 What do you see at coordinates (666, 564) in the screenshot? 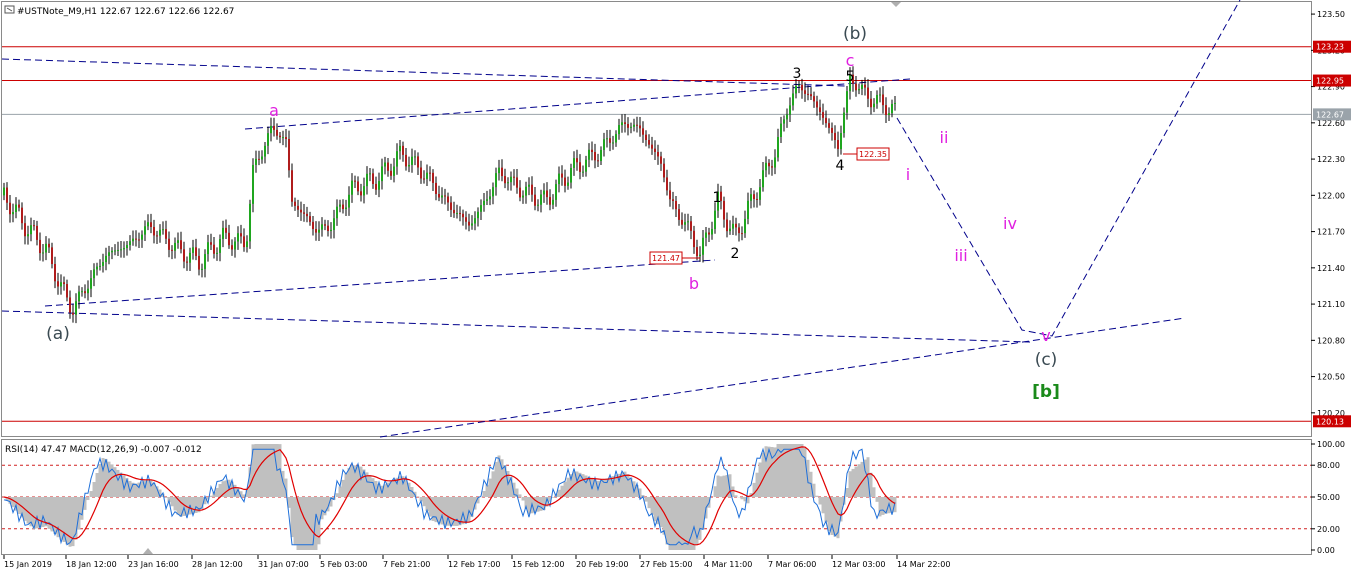
I see `time-tick-label: 27 Feb 15:00` at bounding box center [666, 564].